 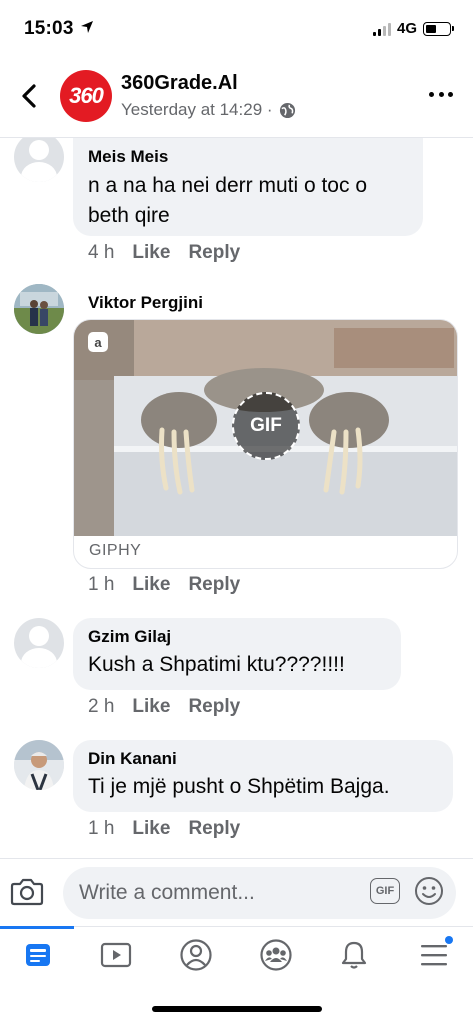 What do you see at coordinates (441, 96) in the screenshot?
I see `more-options-icon` at bounding box center [441, 96].